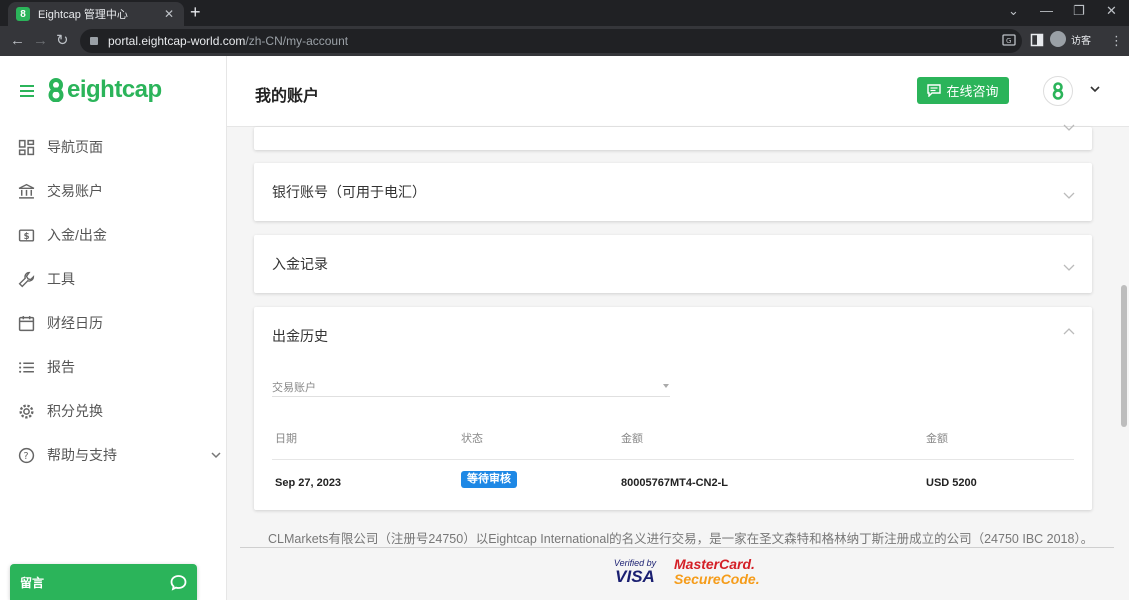  What do you see at coordinates (75, 411) in the screenshot?
I see `sidebar-item-label: 积分兑换` at bounding box center [75, 411].